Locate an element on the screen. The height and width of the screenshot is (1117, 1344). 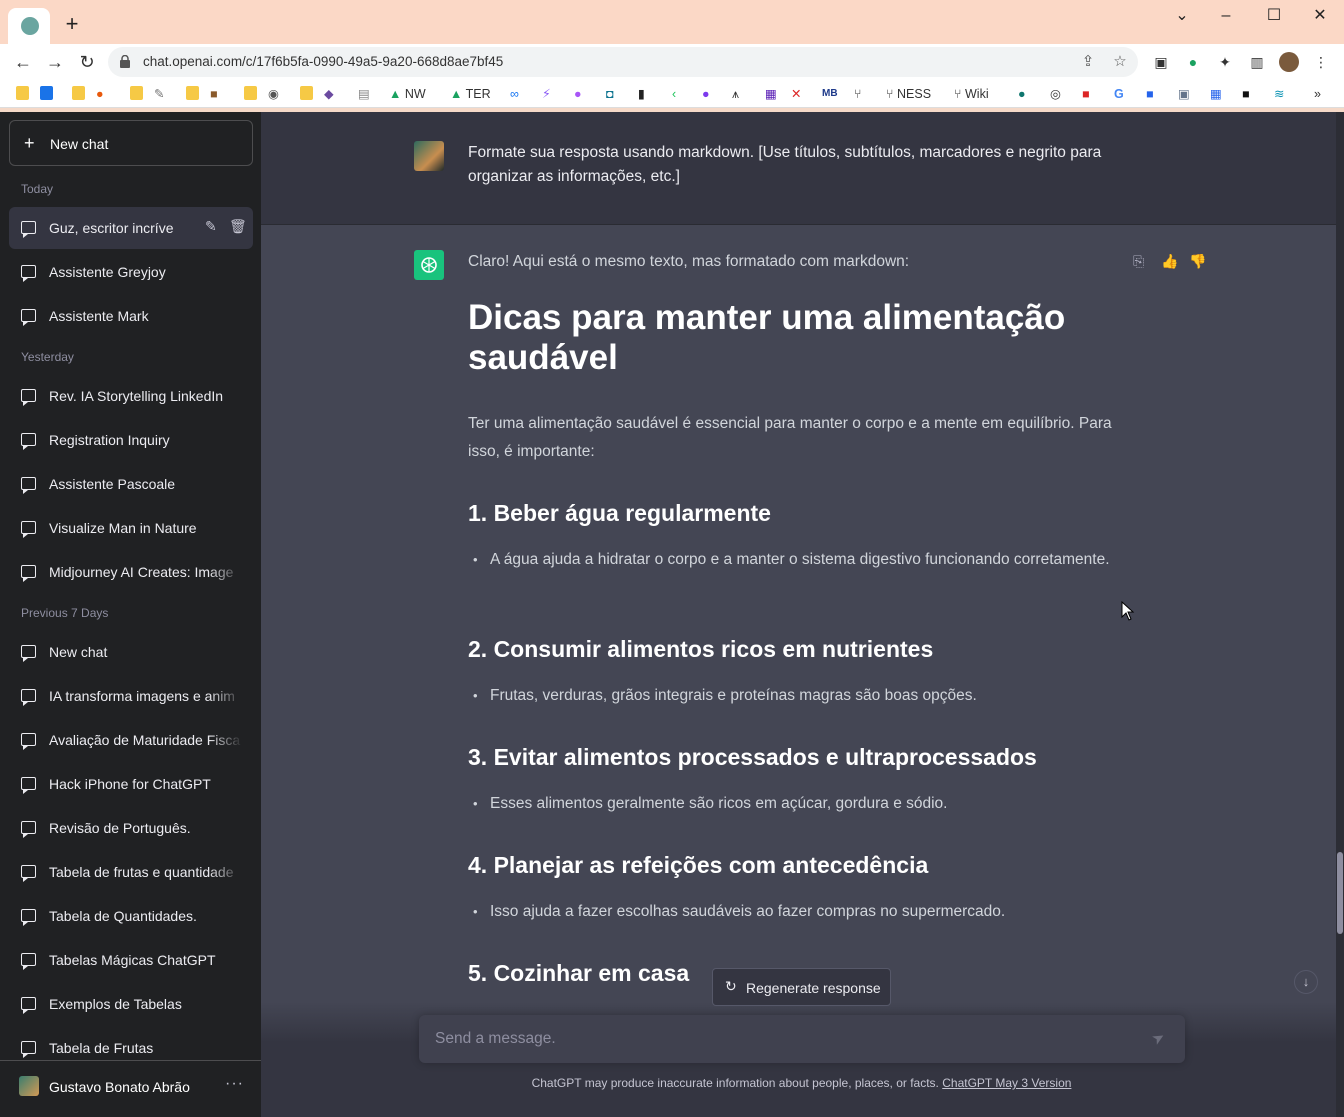
bookmark-e-icon: ■ is located at coordinates (1246, 94).